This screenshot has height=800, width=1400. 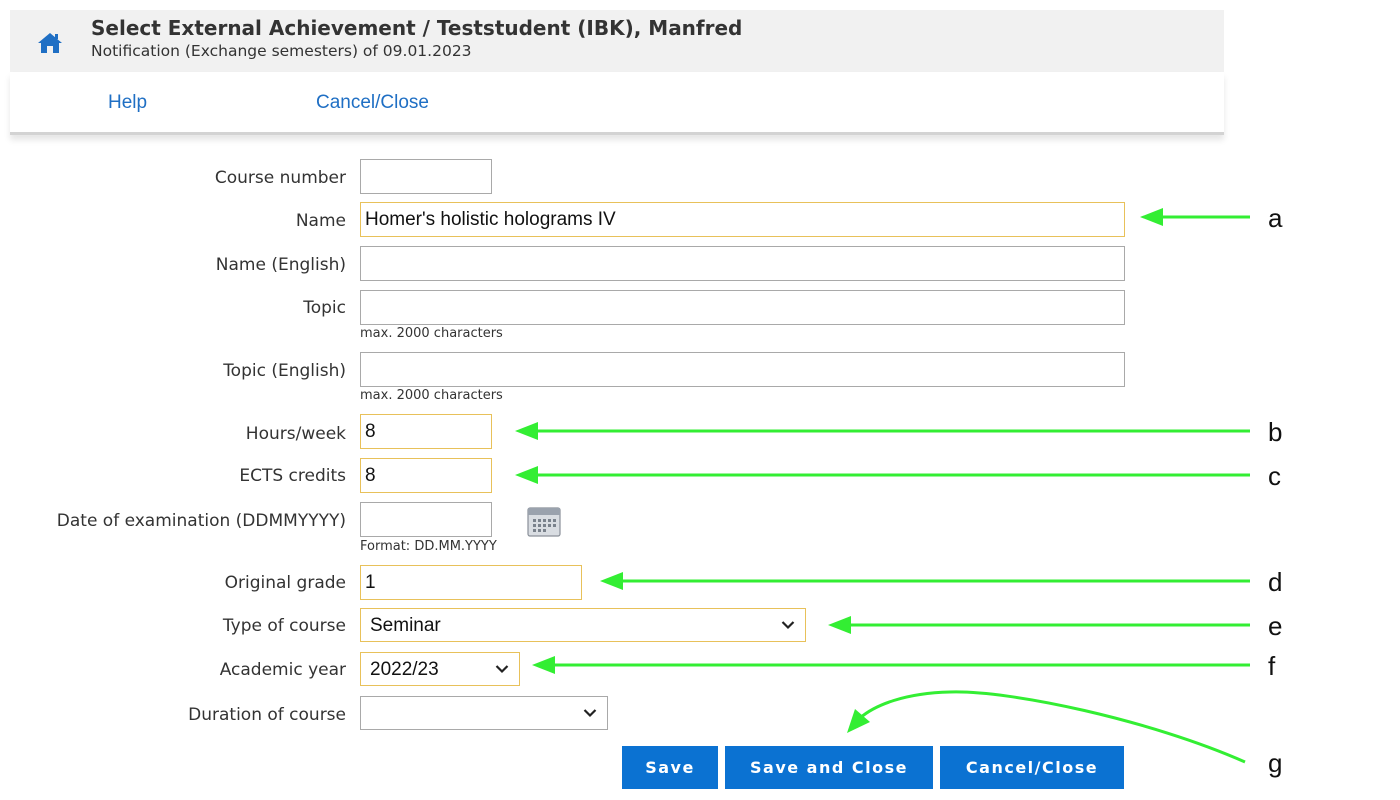 What do you see at coordinates (405, 625) in the screenshot?
I see `type-of-course-value: Seminar` at bounding box center [405, 625].